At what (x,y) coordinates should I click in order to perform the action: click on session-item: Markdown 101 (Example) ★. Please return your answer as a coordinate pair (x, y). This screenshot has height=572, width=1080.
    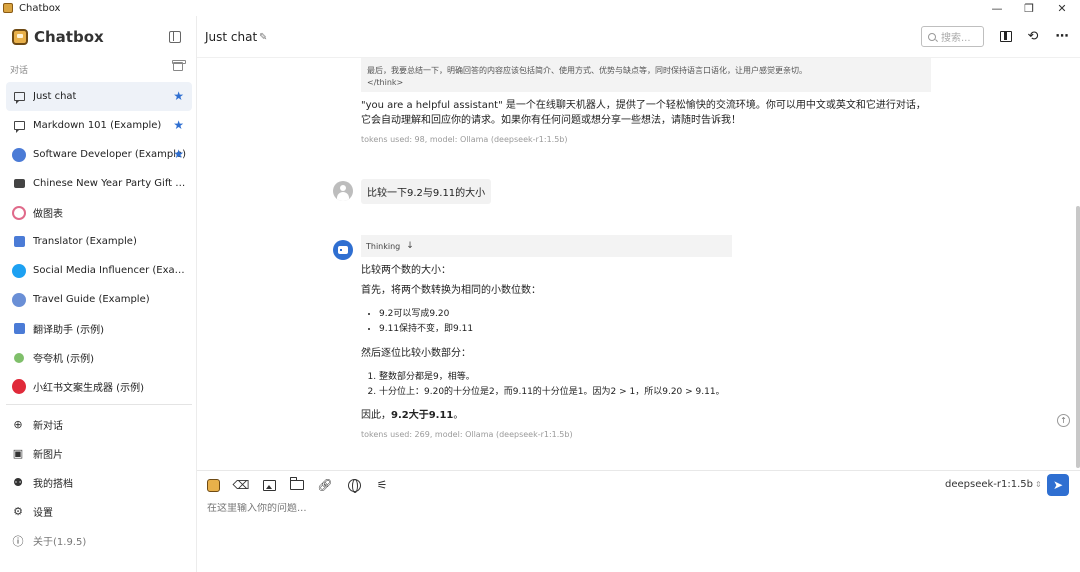
    Looking at the image, I should click on (99, 125).